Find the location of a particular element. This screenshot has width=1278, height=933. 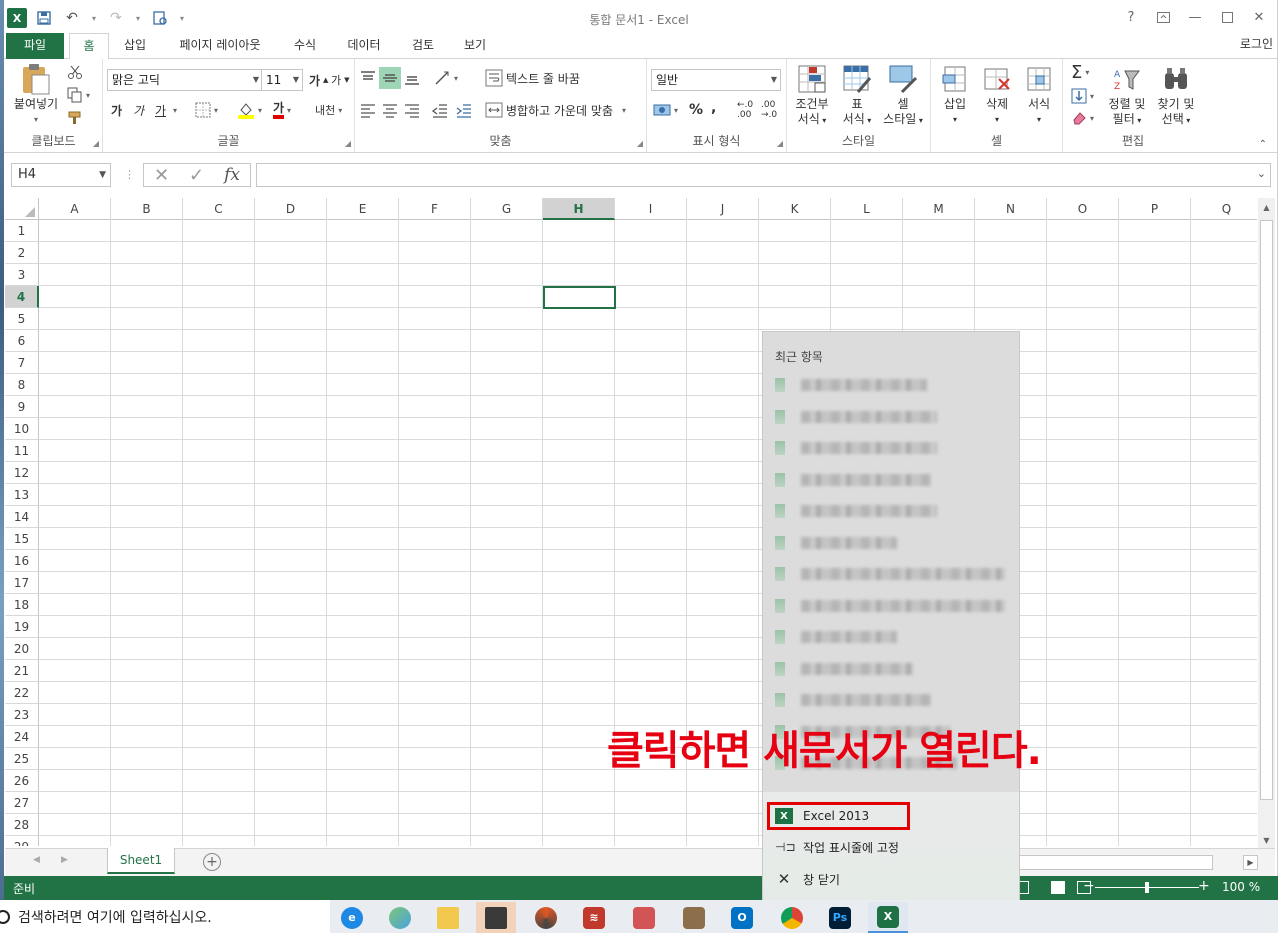

format-as-table-button: 표 서식 ▾ is located at coordinates (857, 95).